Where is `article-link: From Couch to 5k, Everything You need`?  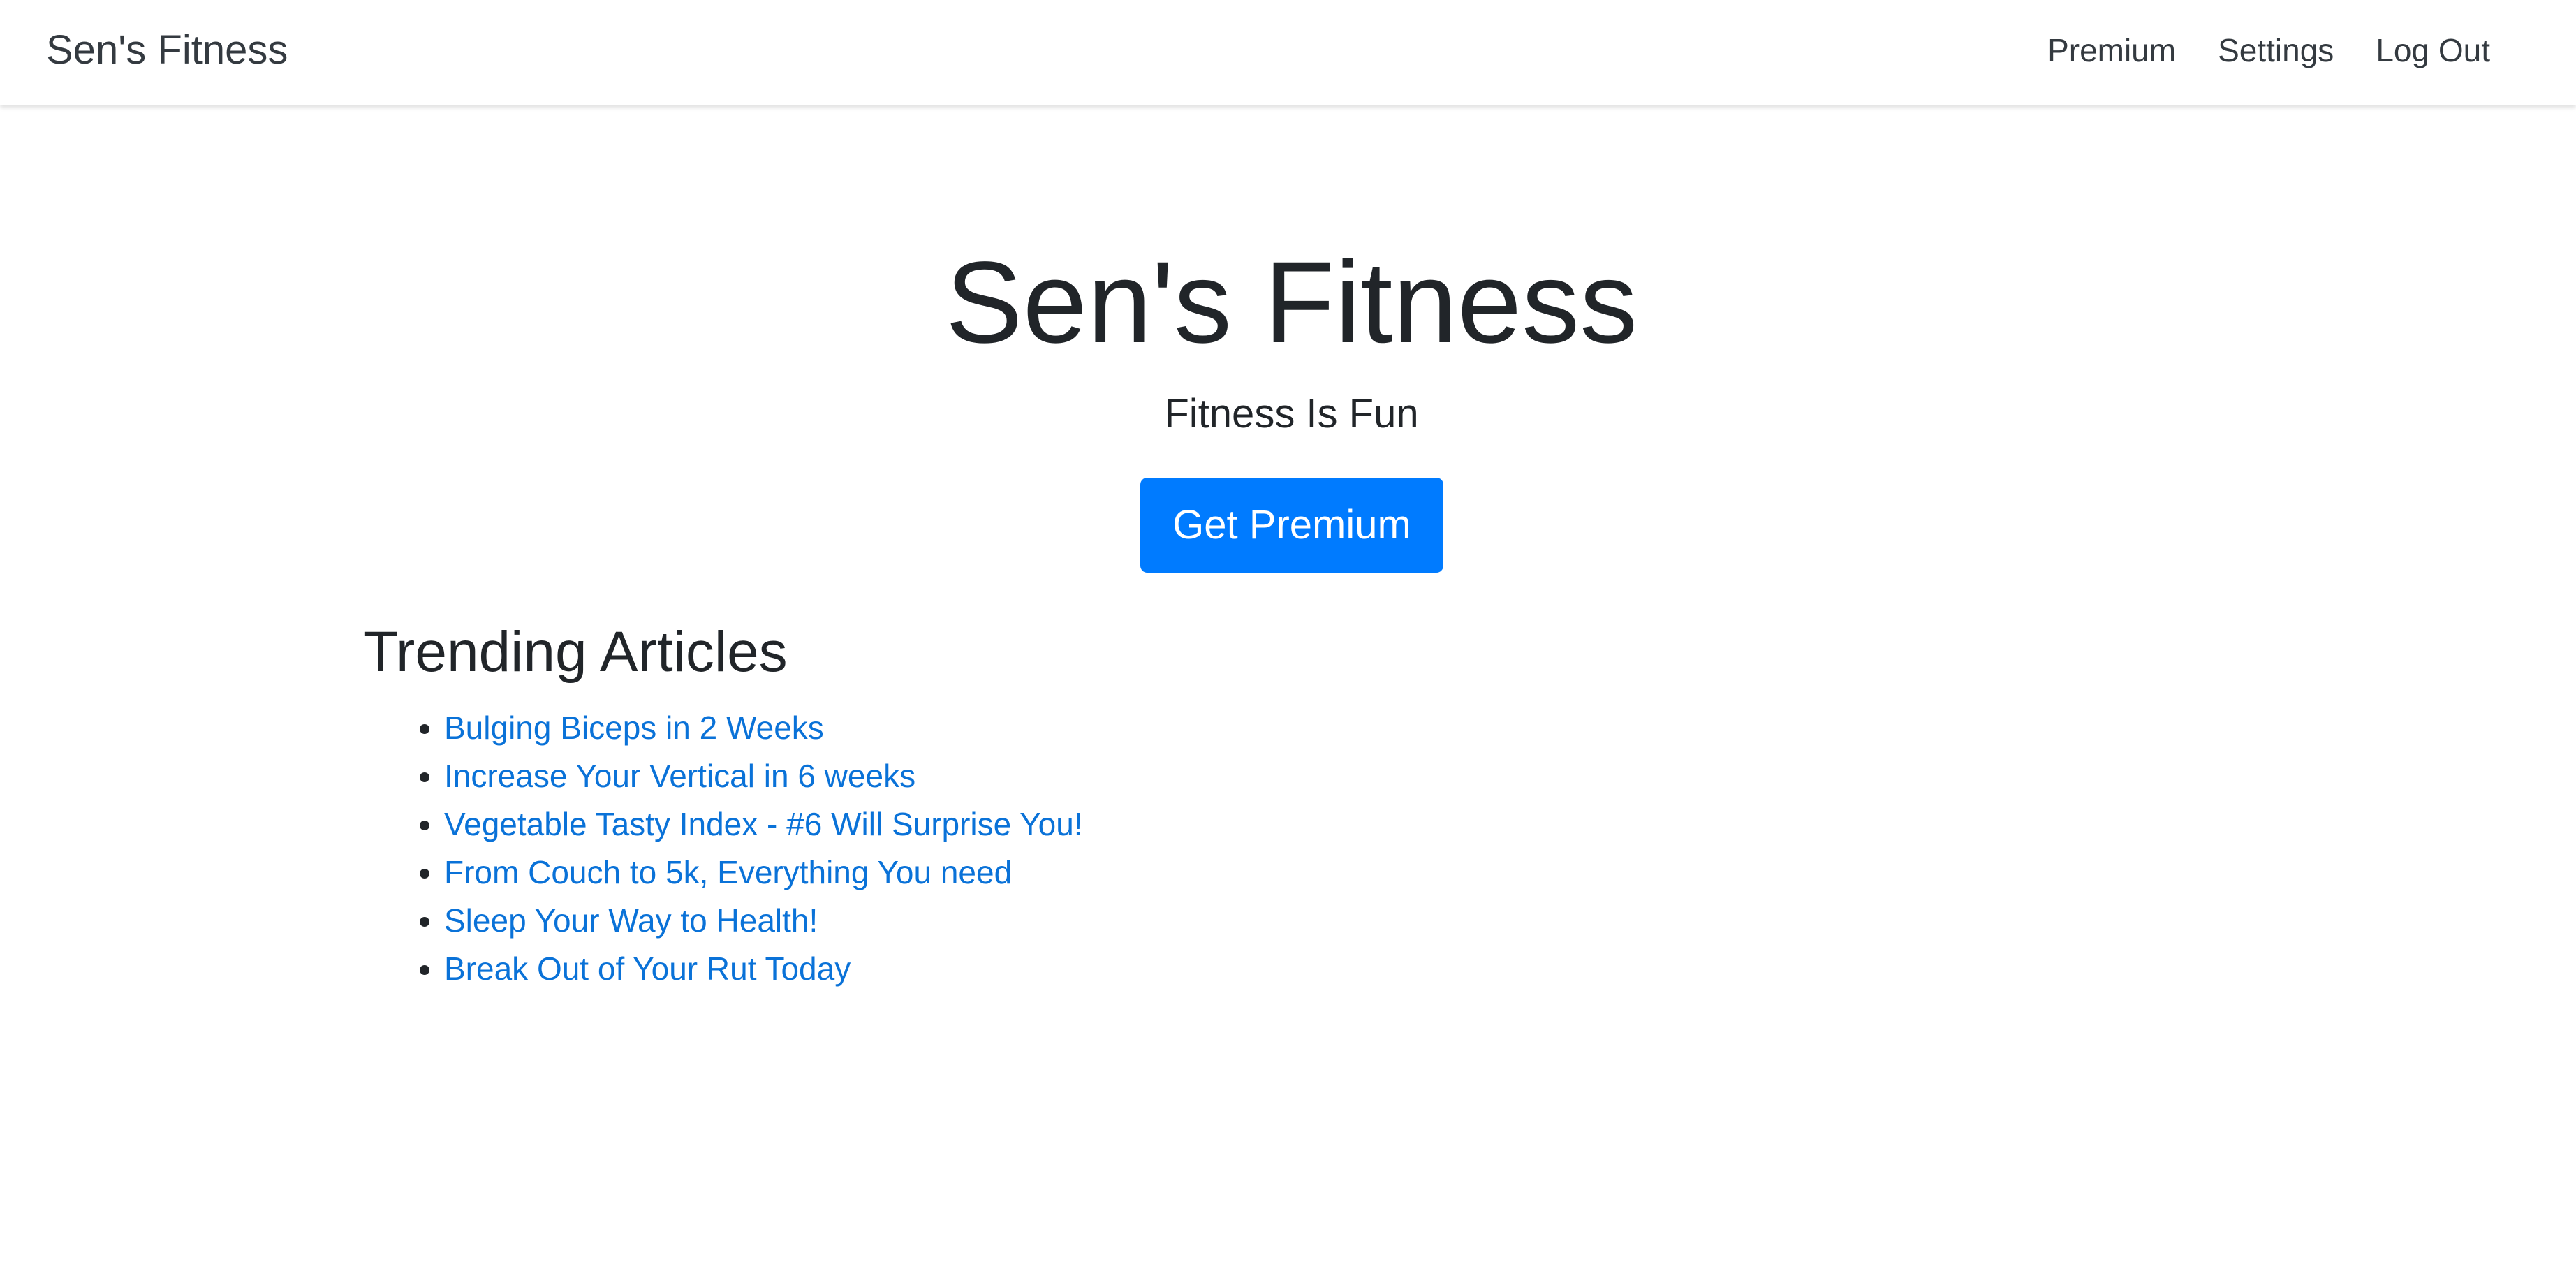
article-link: From Couch to 5k, Everything You need is located at coordinates (728, 872).